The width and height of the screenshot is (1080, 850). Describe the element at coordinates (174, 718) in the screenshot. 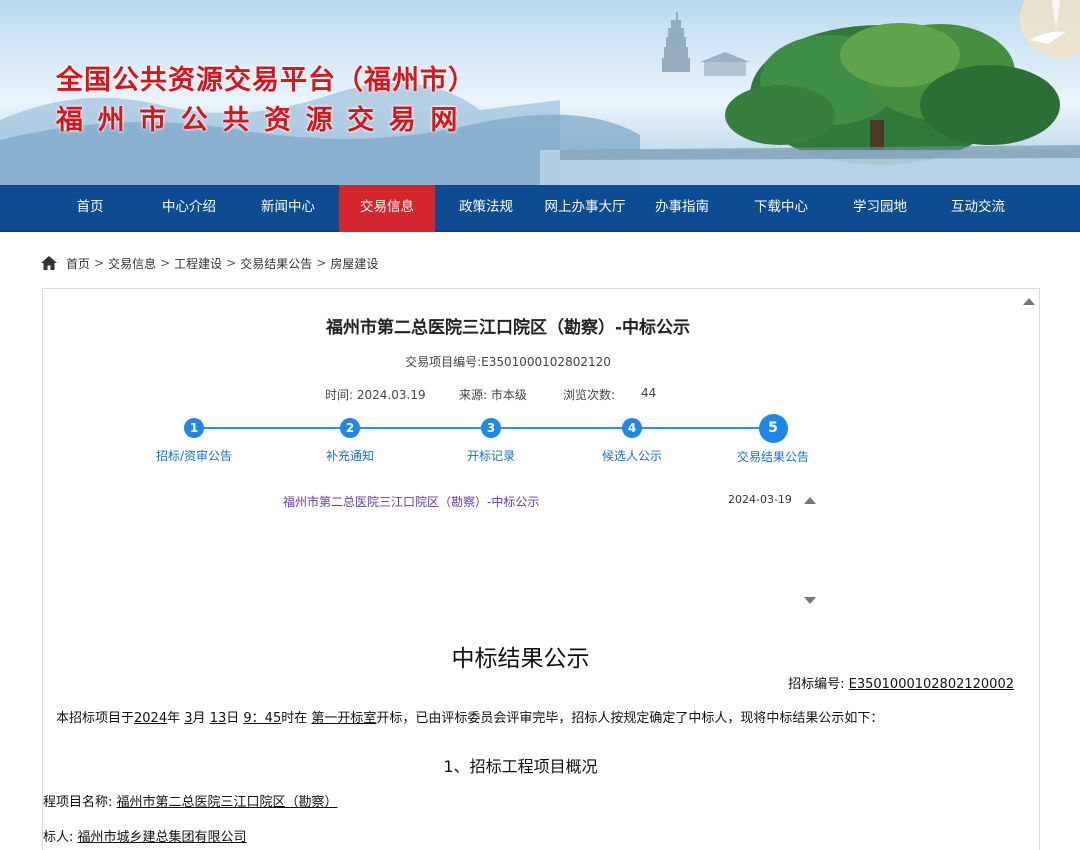

I see `intro-text: 年` at that location.